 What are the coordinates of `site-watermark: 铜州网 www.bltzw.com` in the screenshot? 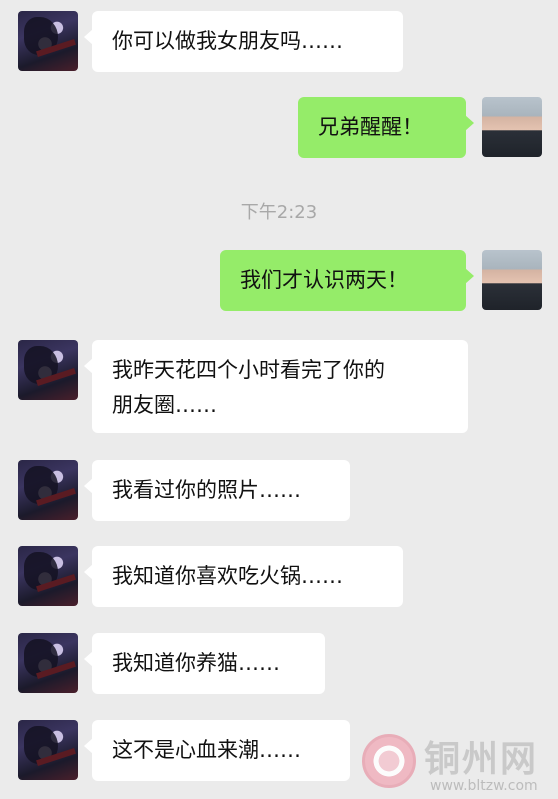 It's located at (459, 763).